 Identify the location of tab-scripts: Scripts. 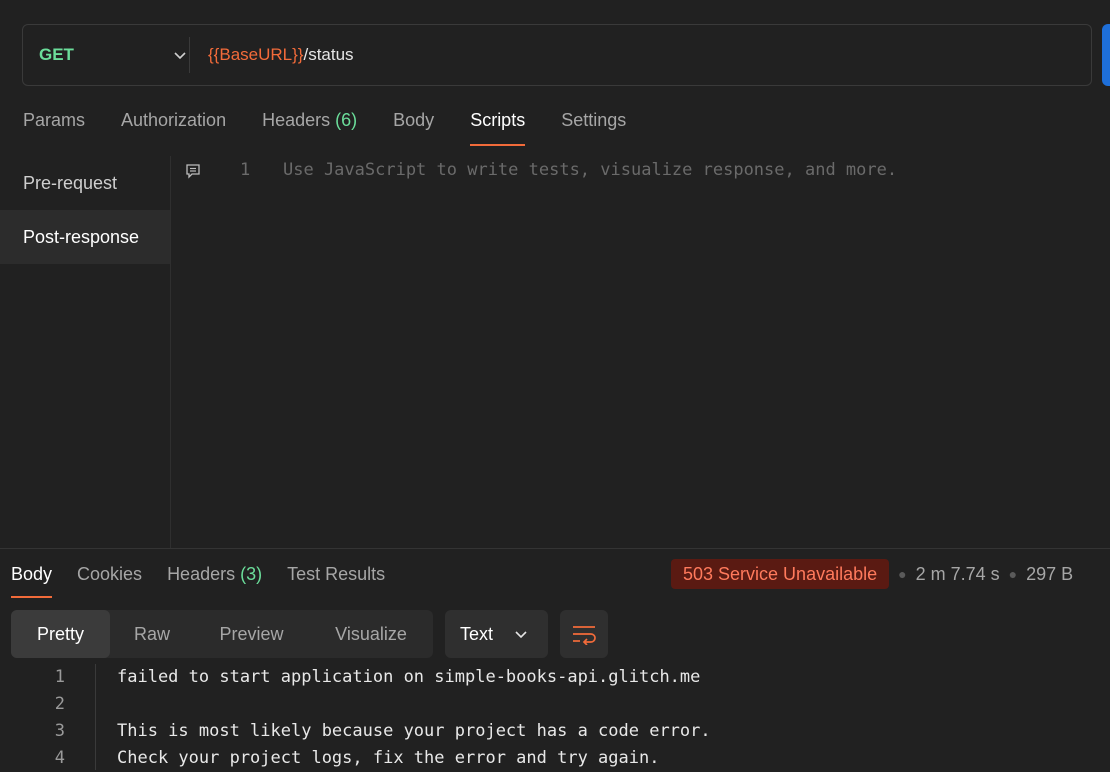
(498, 126).